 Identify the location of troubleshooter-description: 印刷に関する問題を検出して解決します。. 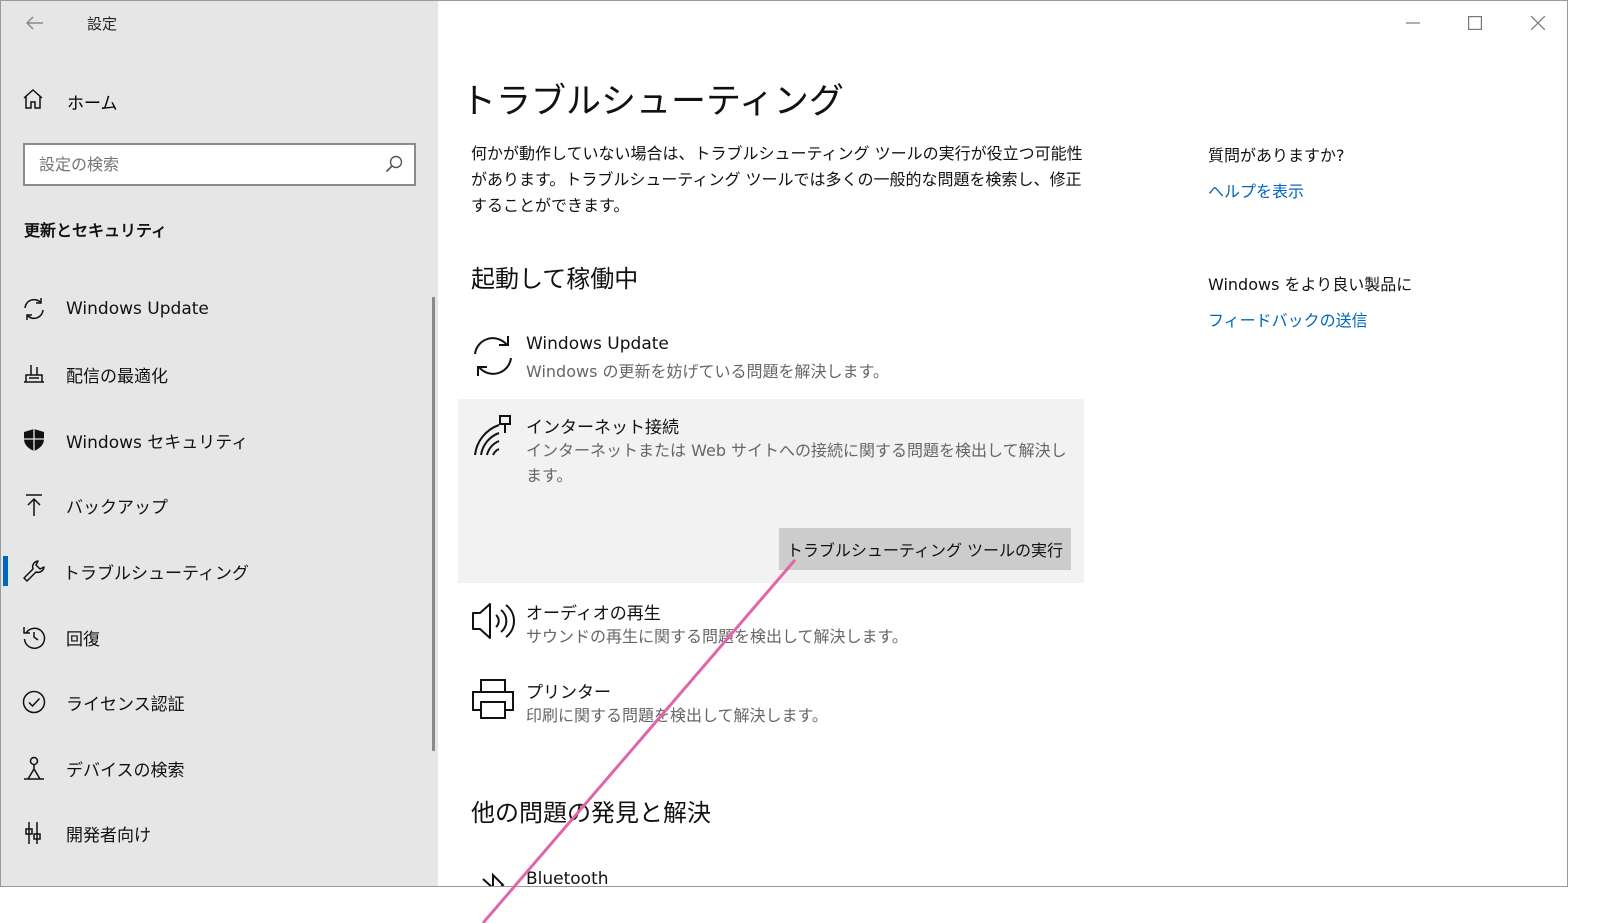
(677, 715).